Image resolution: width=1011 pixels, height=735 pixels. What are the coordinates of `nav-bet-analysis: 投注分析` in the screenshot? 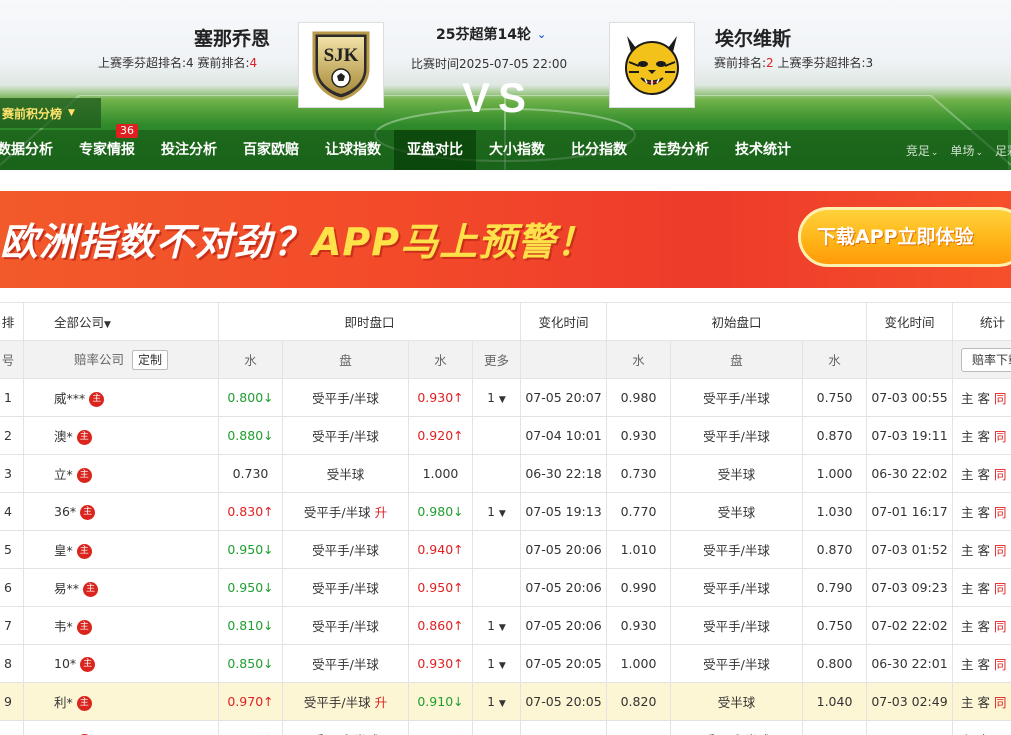 It's located at (189, 150).